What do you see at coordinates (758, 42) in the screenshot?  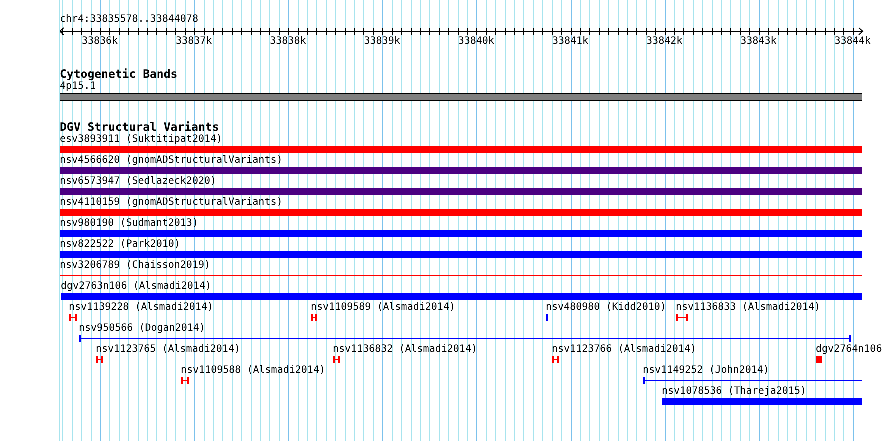 I see `ruler-tick-label: 33843k` at bounding box center [758, 42].